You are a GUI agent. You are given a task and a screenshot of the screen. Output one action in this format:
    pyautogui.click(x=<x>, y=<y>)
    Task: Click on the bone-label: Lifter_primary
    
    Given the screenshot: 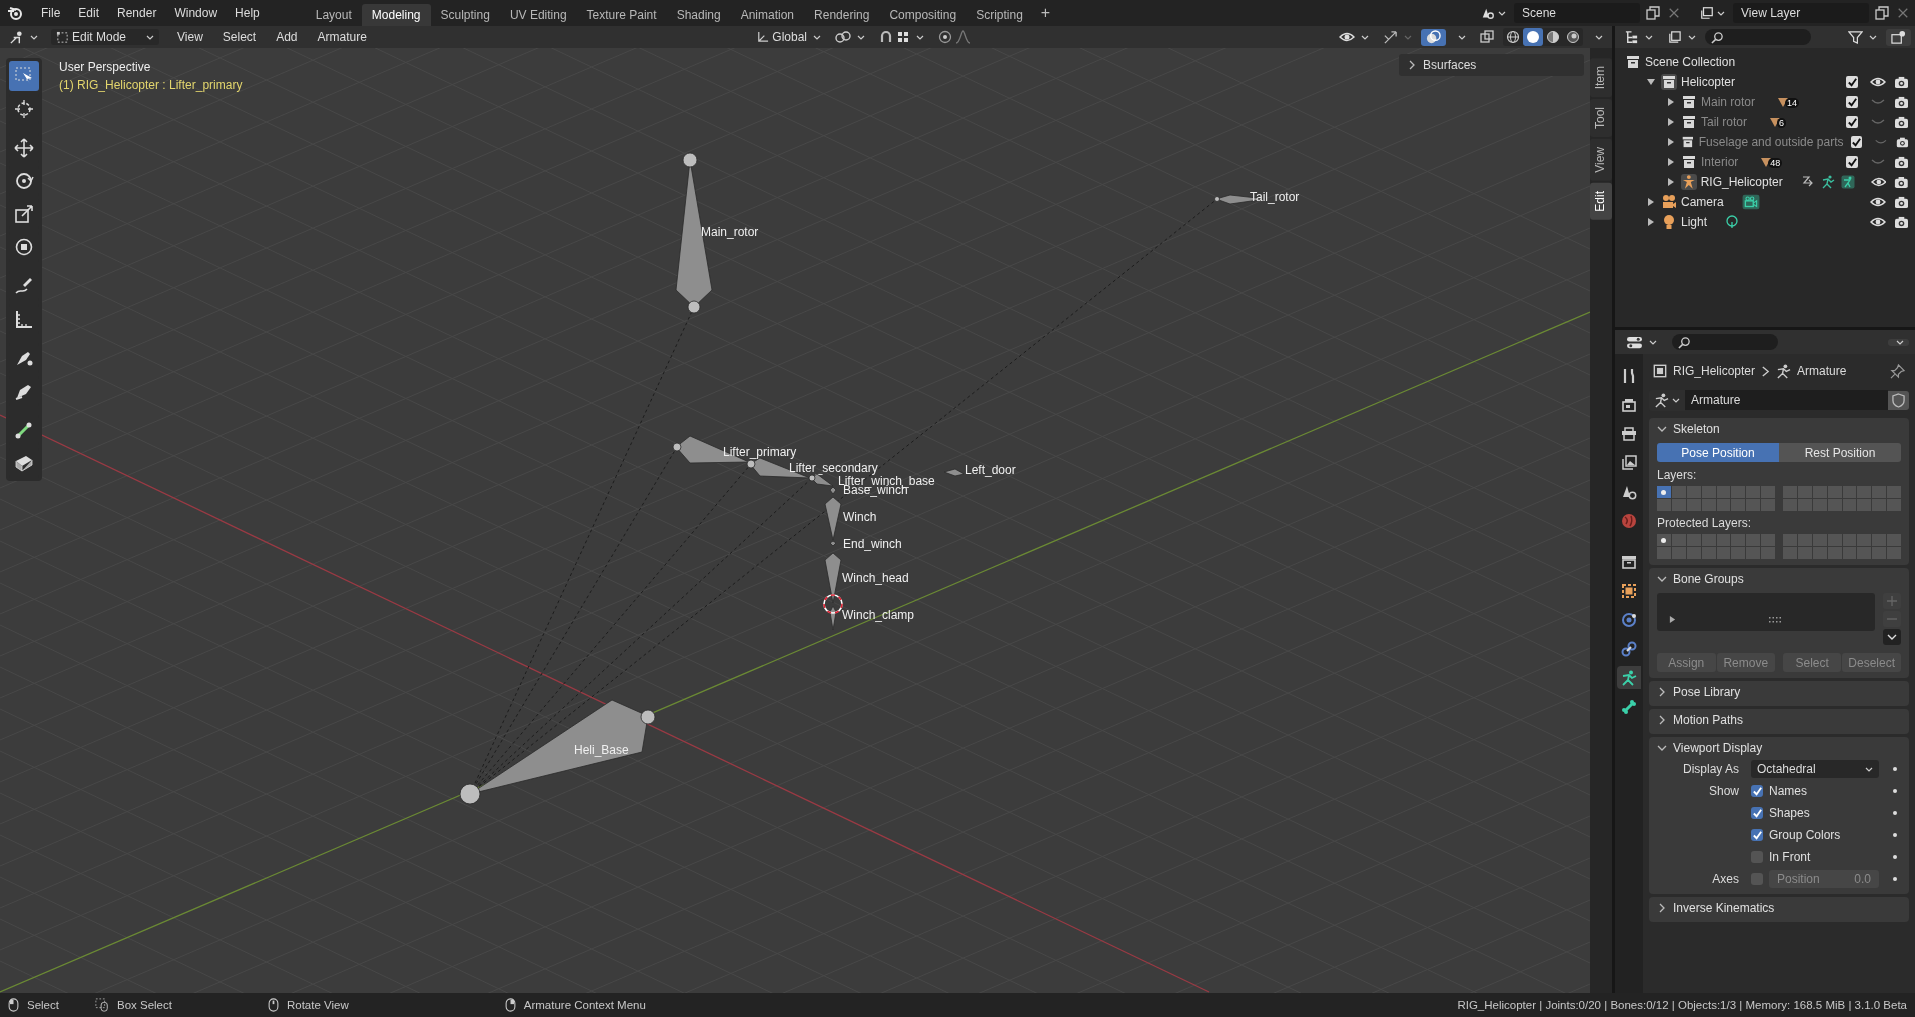 What is the action you would take?
    pyautogui.click(x=760, y=452)
    